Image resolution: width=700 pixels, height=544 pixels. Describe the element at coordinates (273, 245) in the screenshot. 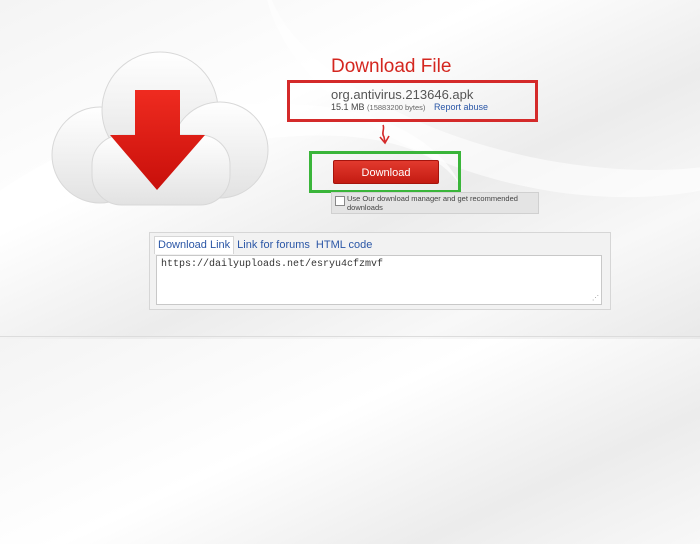

I see `tab-link-for-forums: Link for forums` at that location.